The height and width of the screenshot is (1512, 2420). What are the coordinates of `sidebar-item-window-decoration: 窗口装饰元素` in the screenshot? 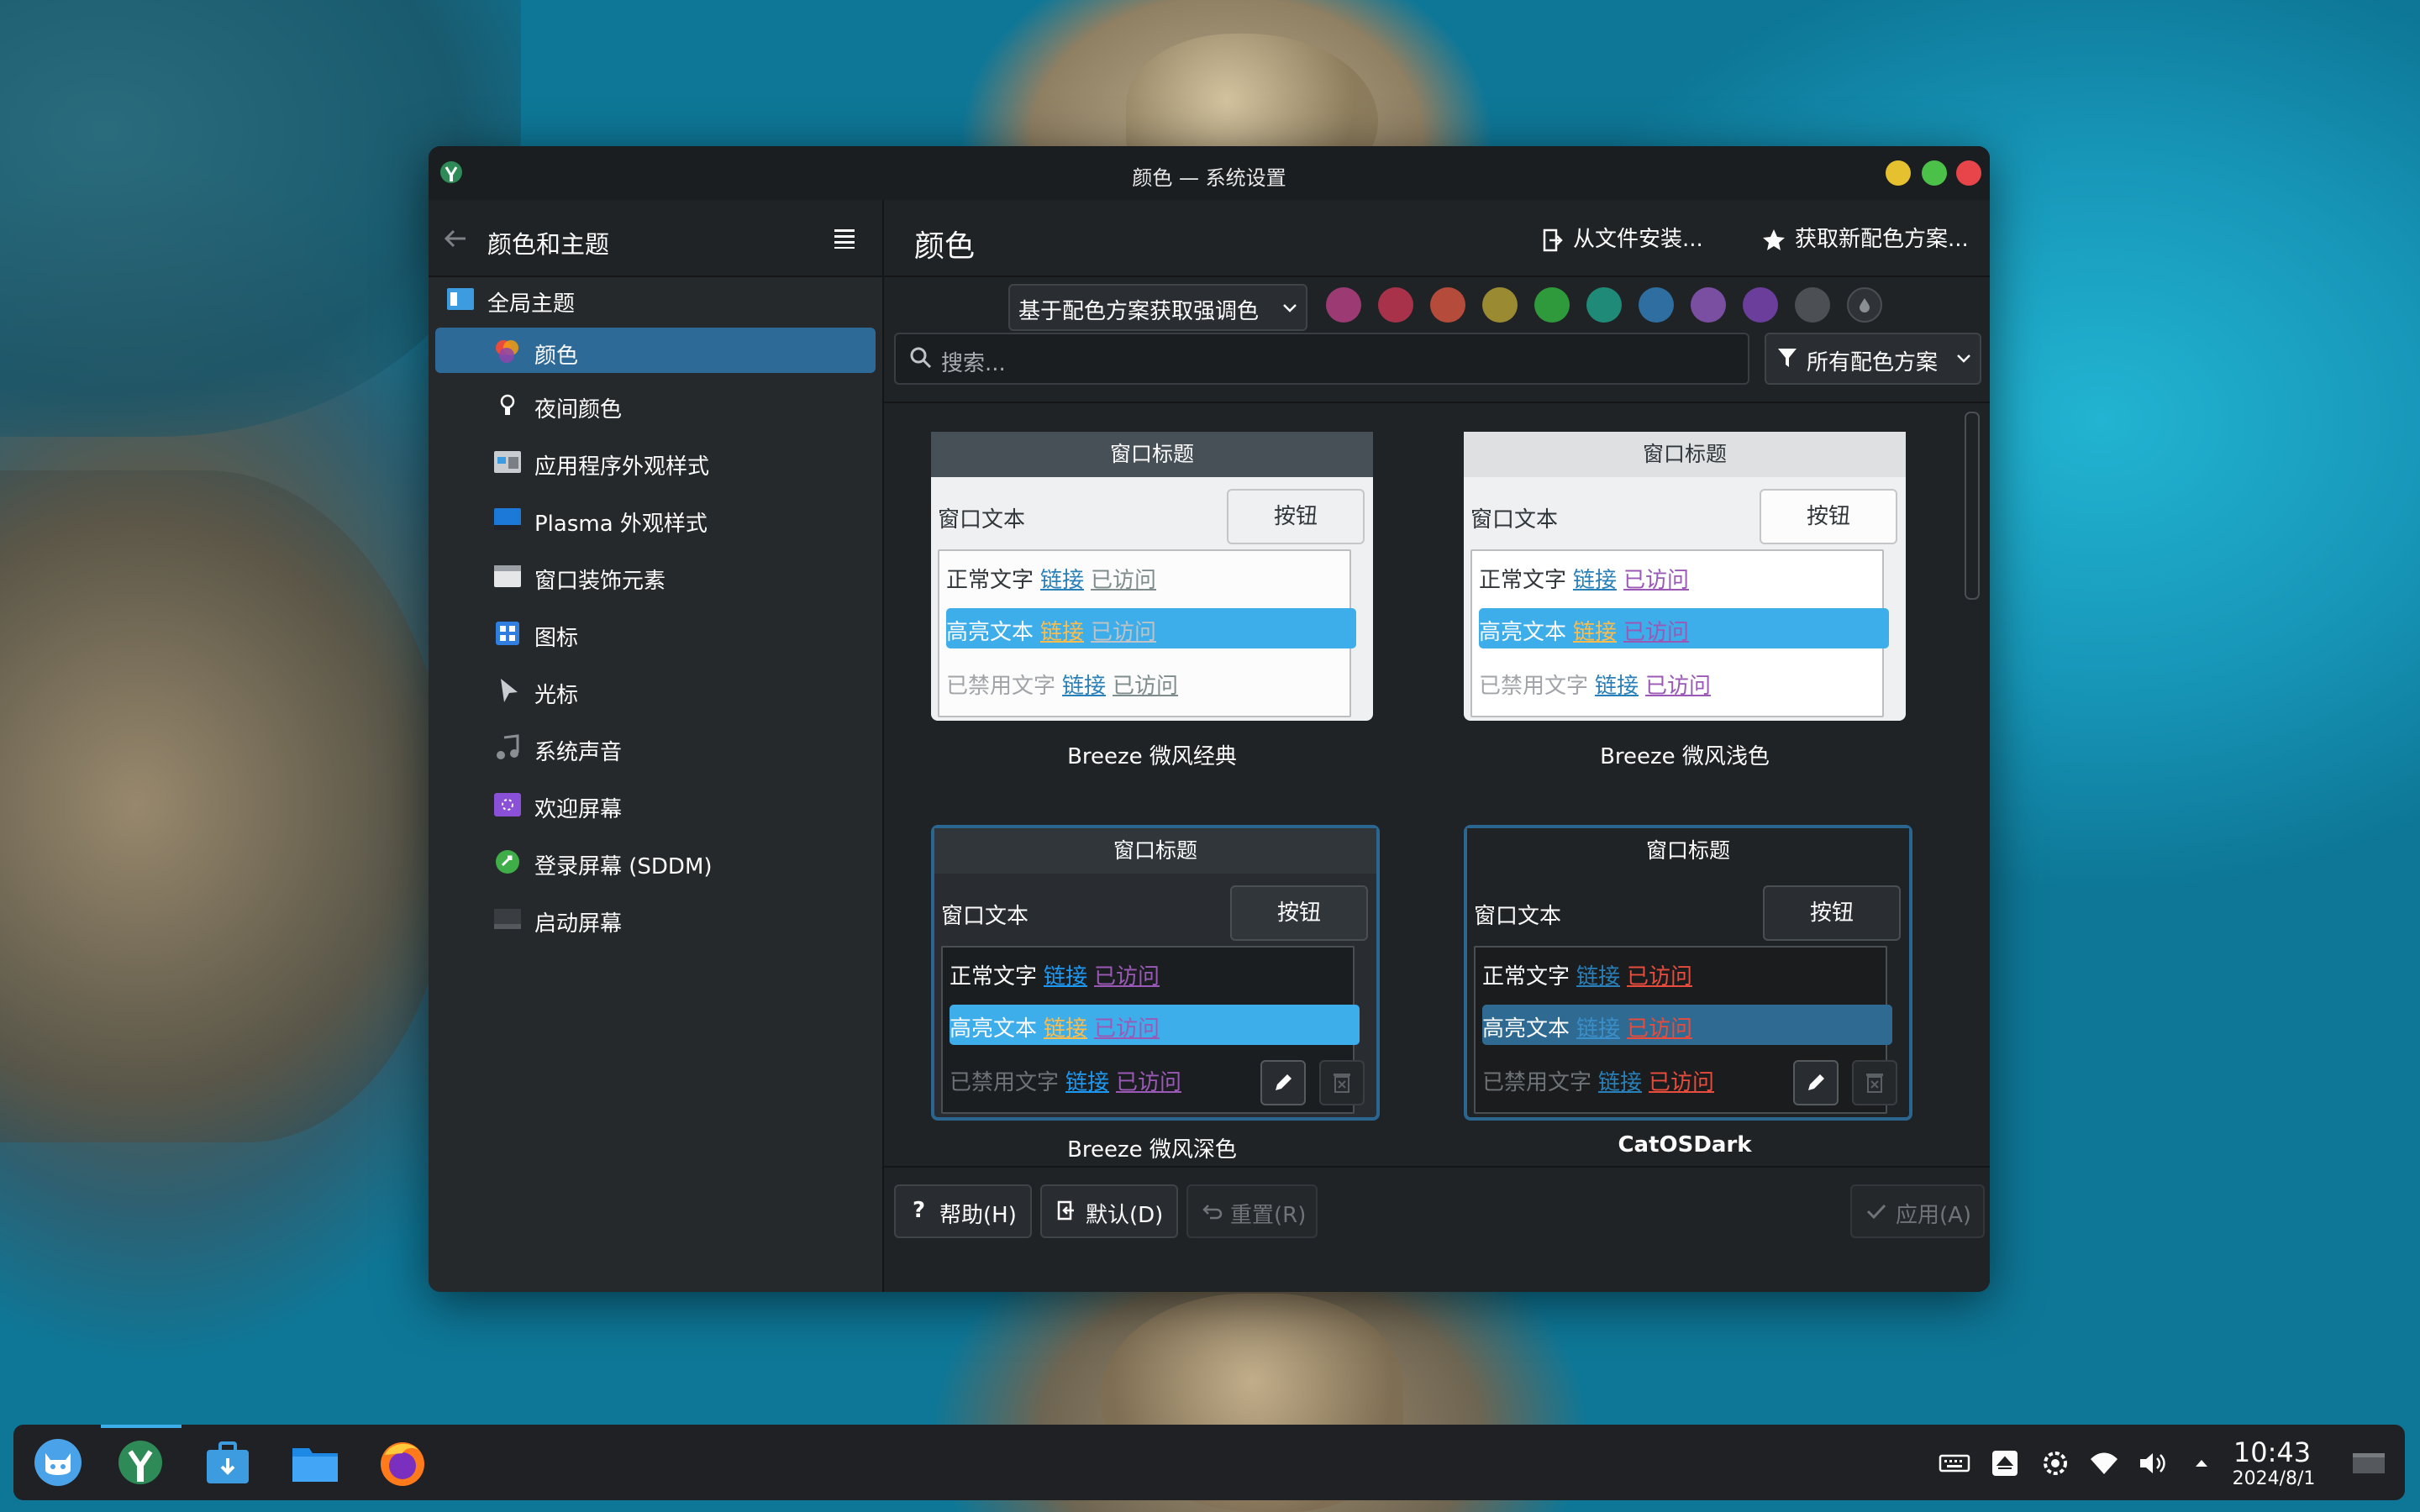 It's located at (656, 575).